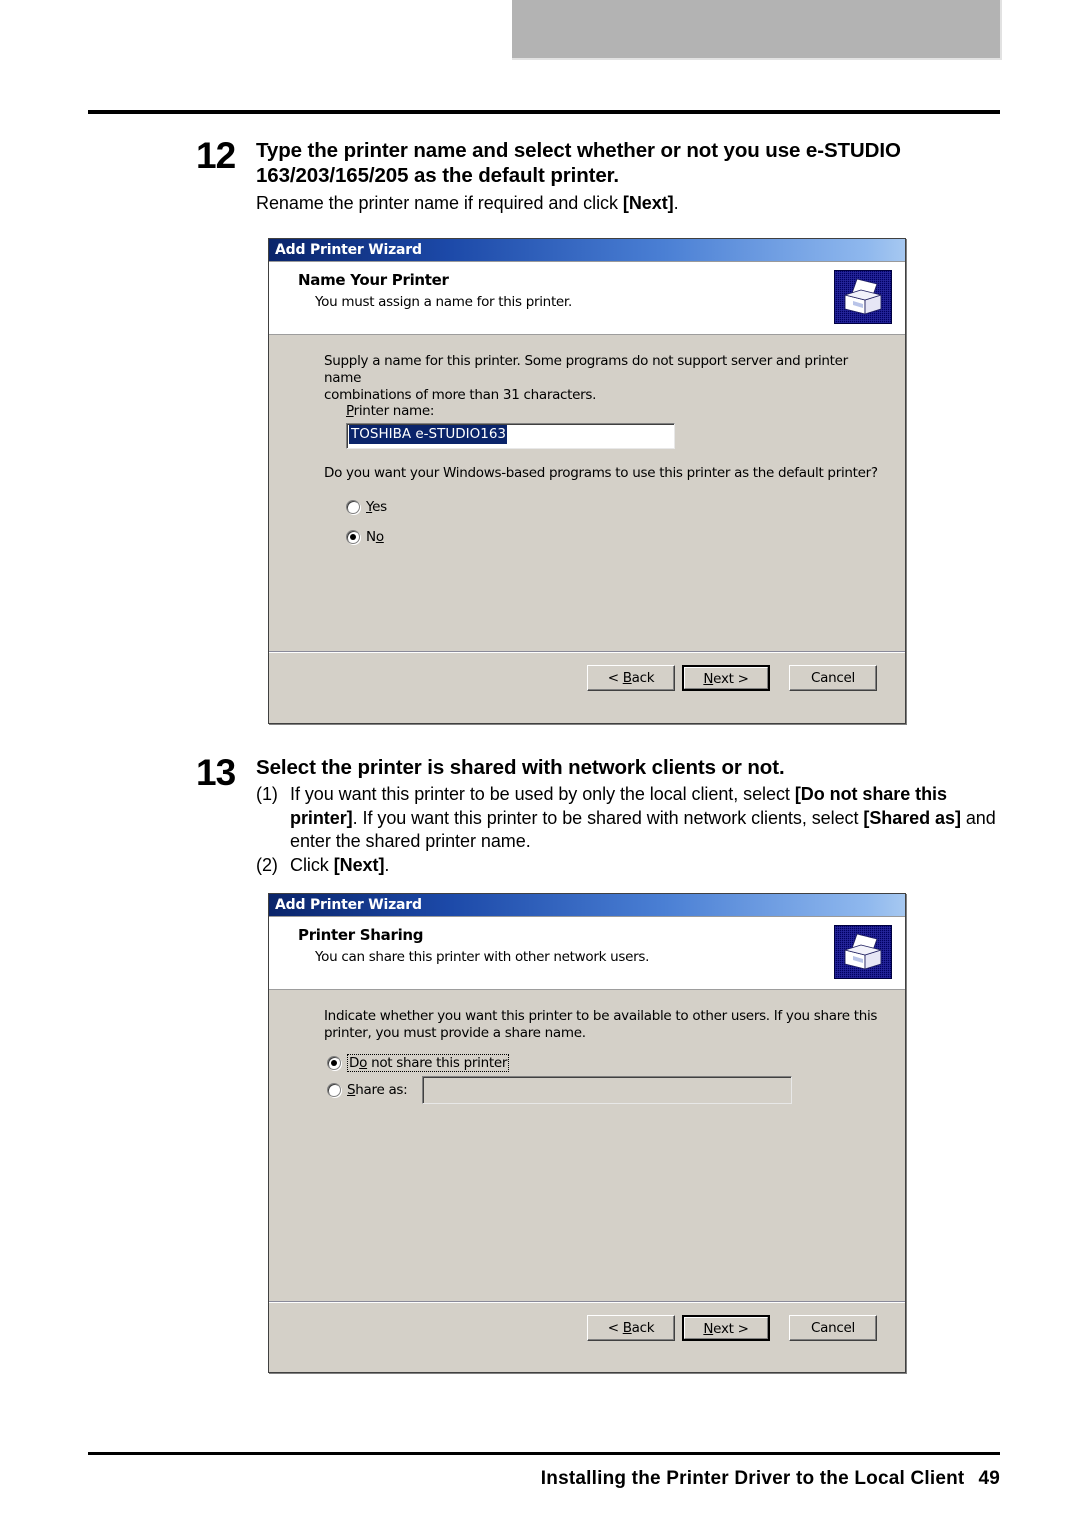 The width and height of the screenshot is (1080, 1526). Describe the element at coordinates (428, 434) in the screenshot. I see `printer-name-value: TOSHIBA e-STUDIO163` at that location.